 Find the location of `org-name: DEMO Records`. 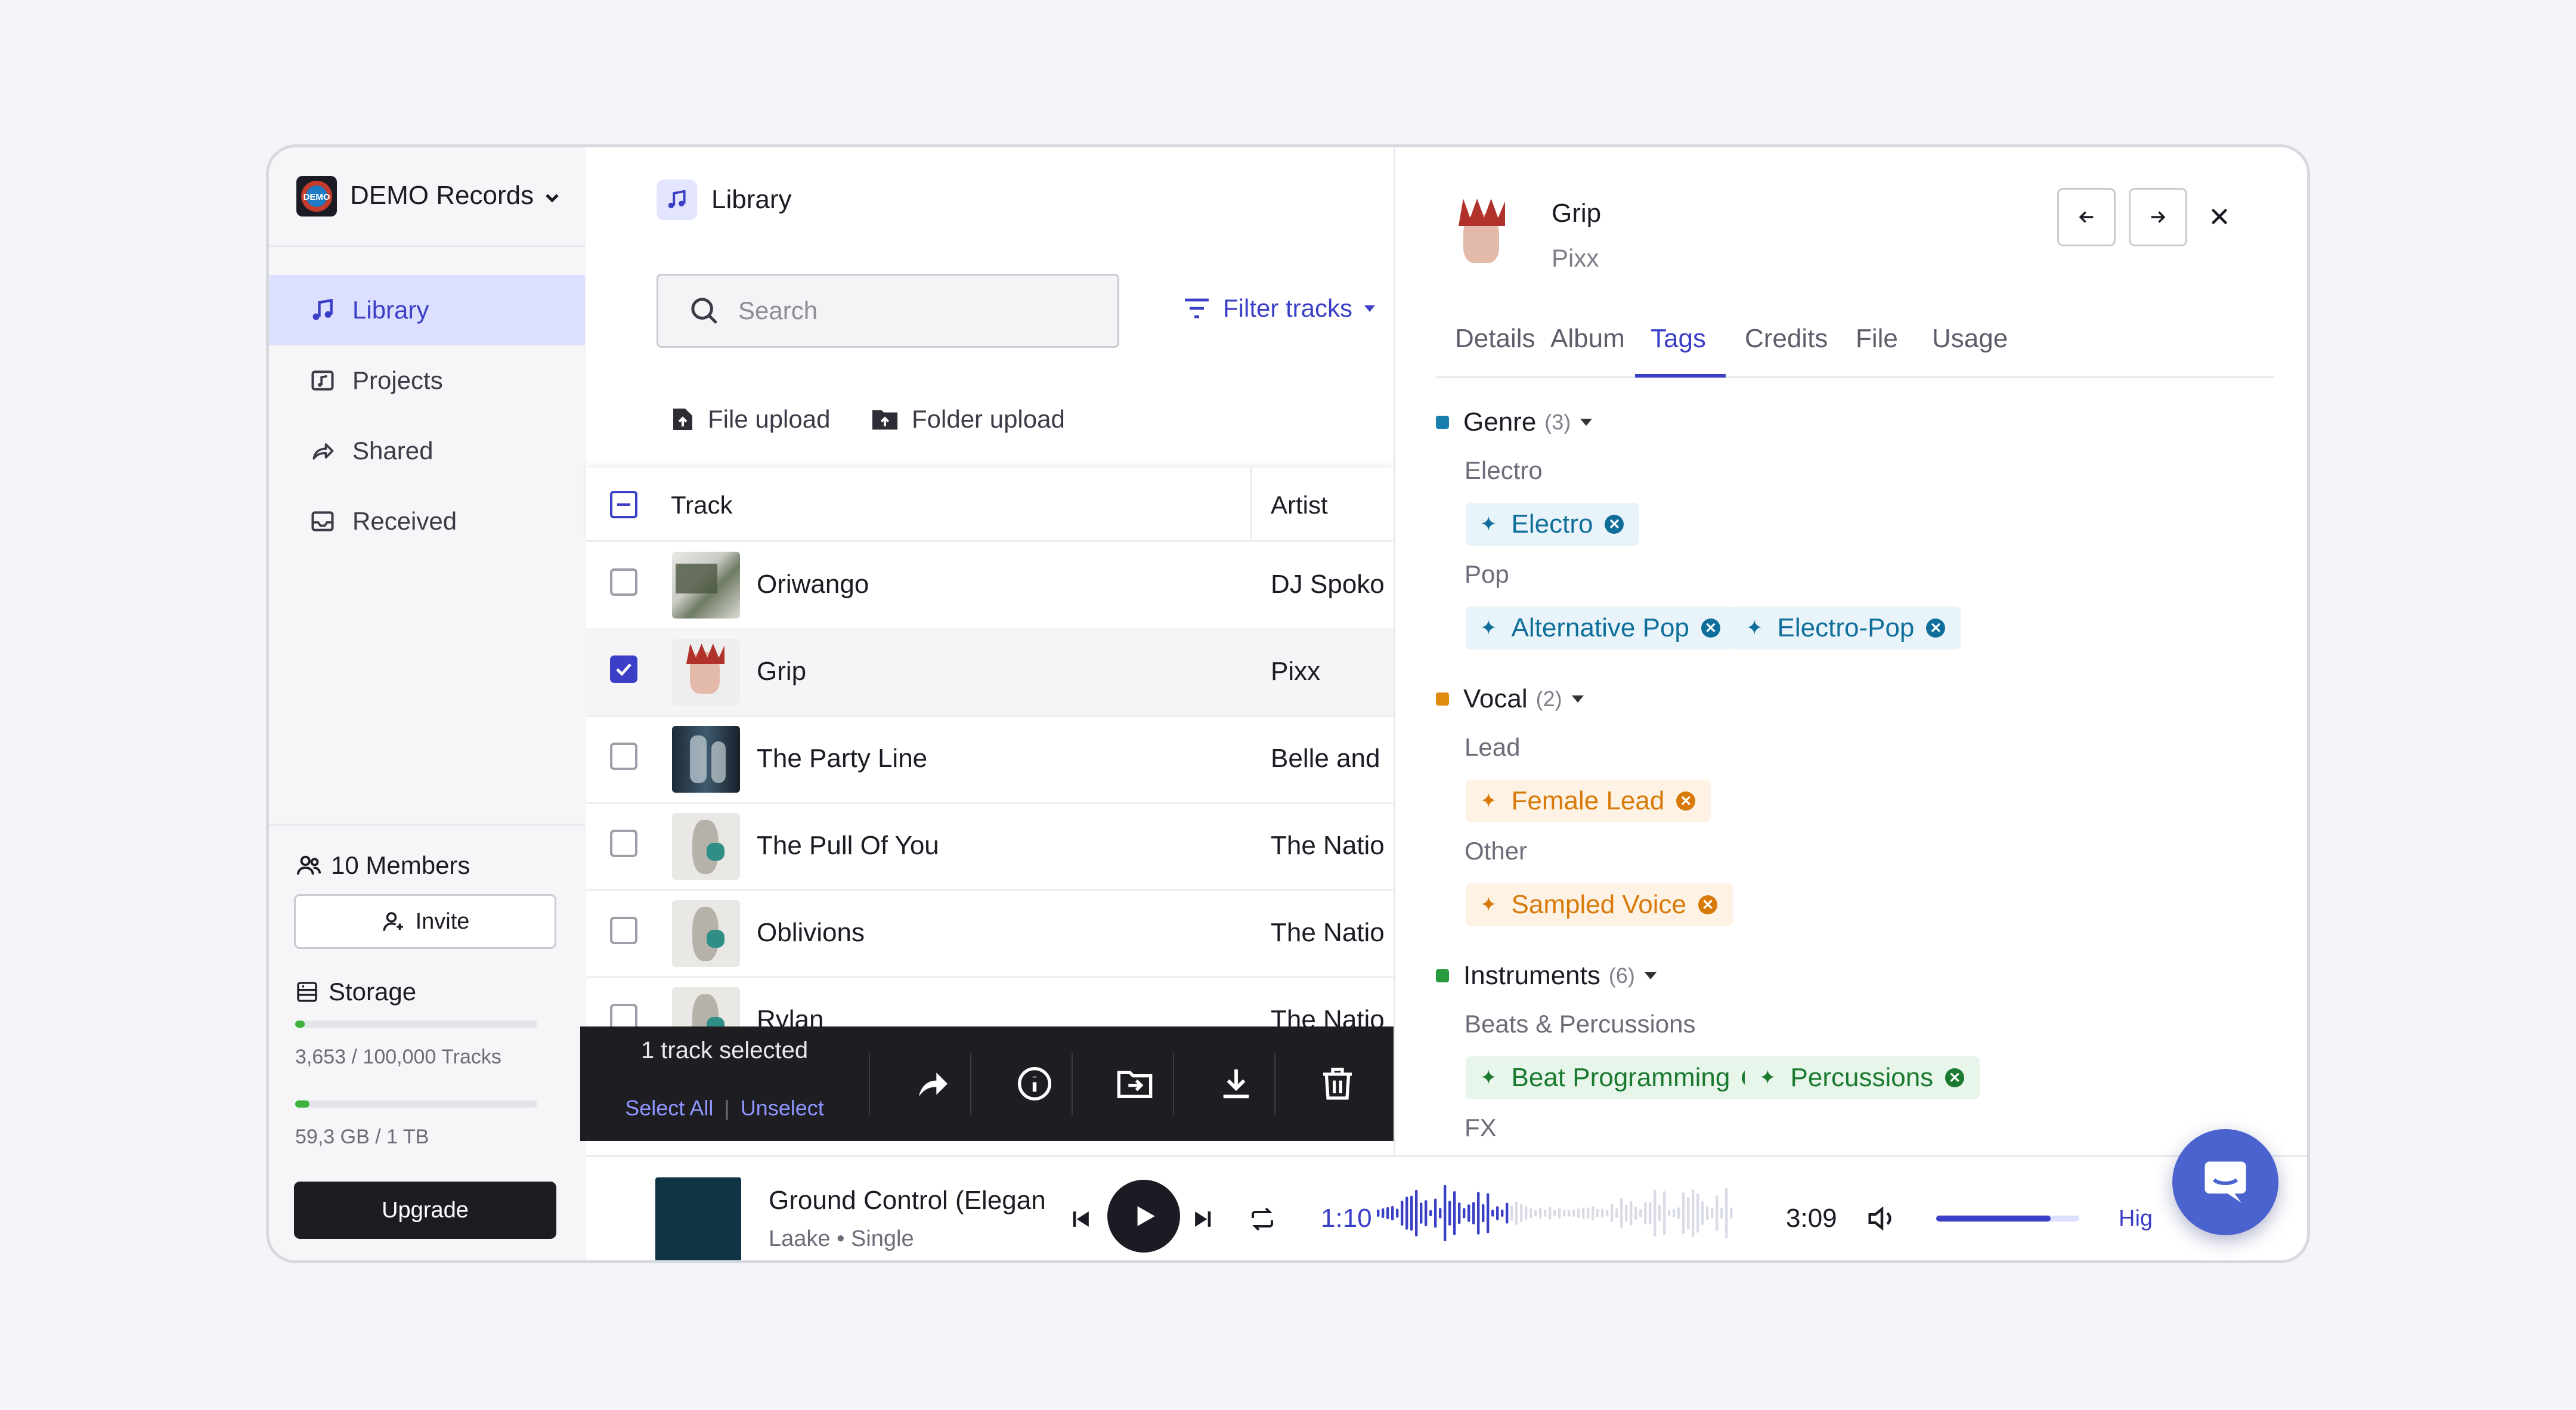

org-name: DEMO Records is located at coordinates (442, 195).